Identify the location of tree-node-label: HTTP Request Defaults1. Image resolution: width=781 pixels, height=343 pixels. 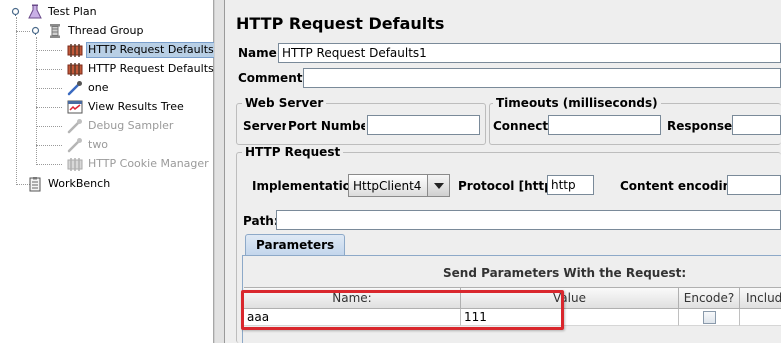
(154, 50).